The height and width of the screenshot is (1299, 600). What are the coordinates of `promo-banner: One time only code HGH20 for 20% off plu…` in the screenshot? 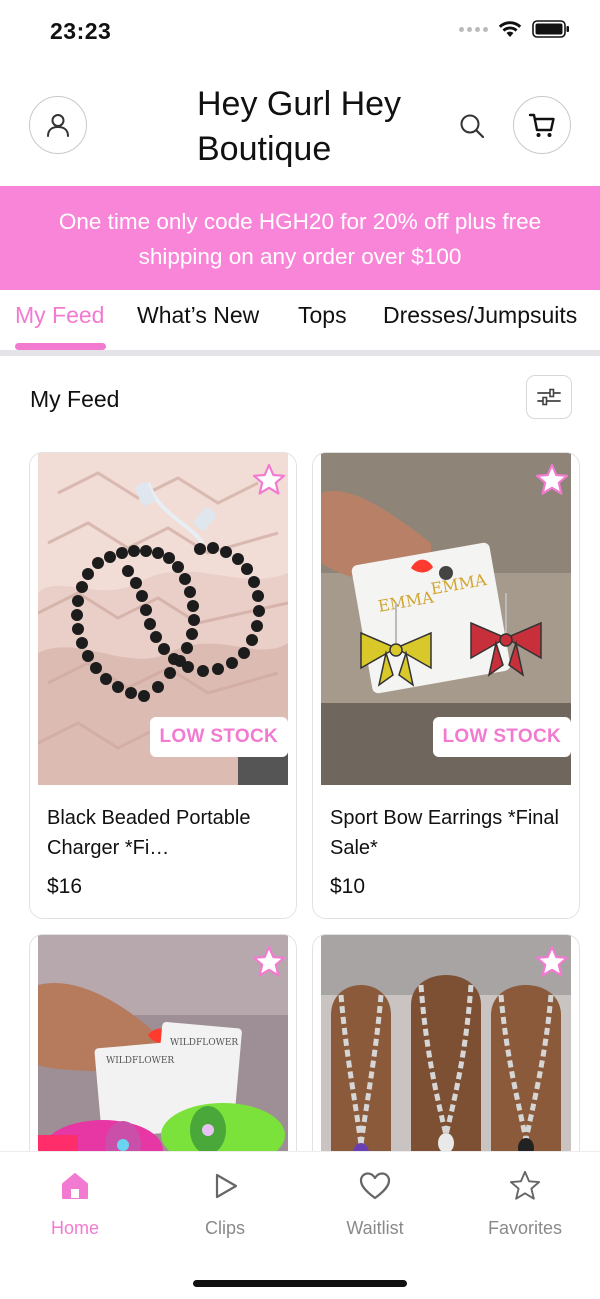 It's located at (300, 238).